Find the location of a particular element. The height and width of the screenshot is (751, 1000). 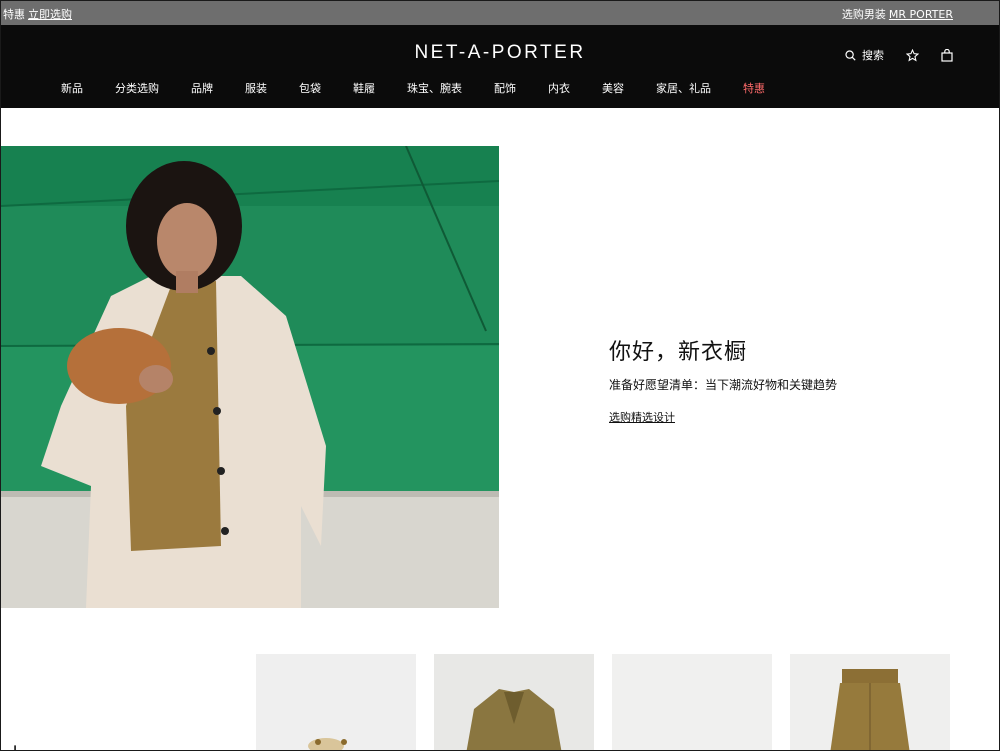

nav-item-jewelry-watches: 珠宝、腕表 is located at coordinates (434, 88).